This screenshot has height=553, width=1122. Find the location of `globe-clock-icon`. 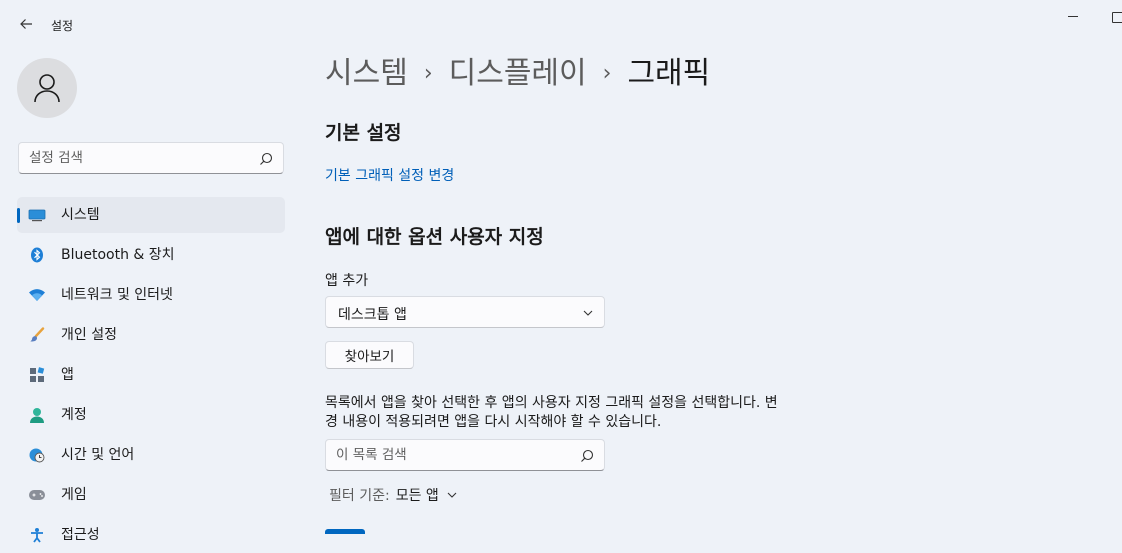

globe-clock-icon is located at coordinates (37, 455).